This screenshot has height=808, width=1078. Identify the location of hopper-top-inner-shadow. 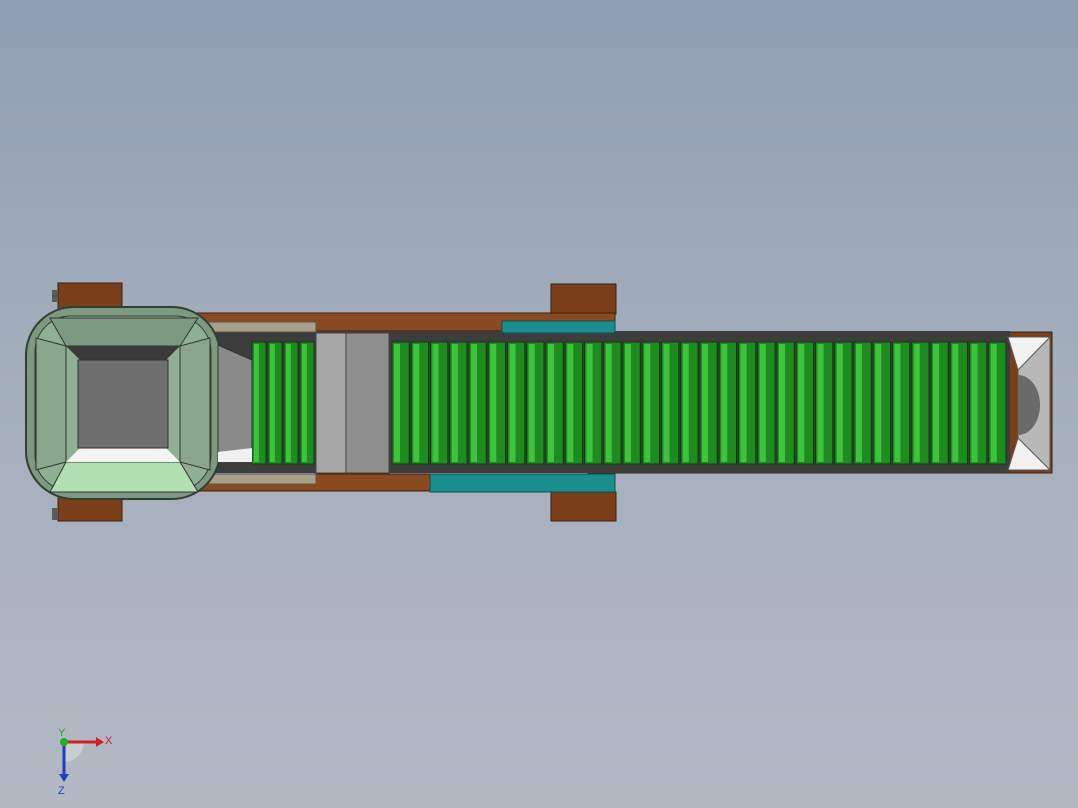
(123, 353).